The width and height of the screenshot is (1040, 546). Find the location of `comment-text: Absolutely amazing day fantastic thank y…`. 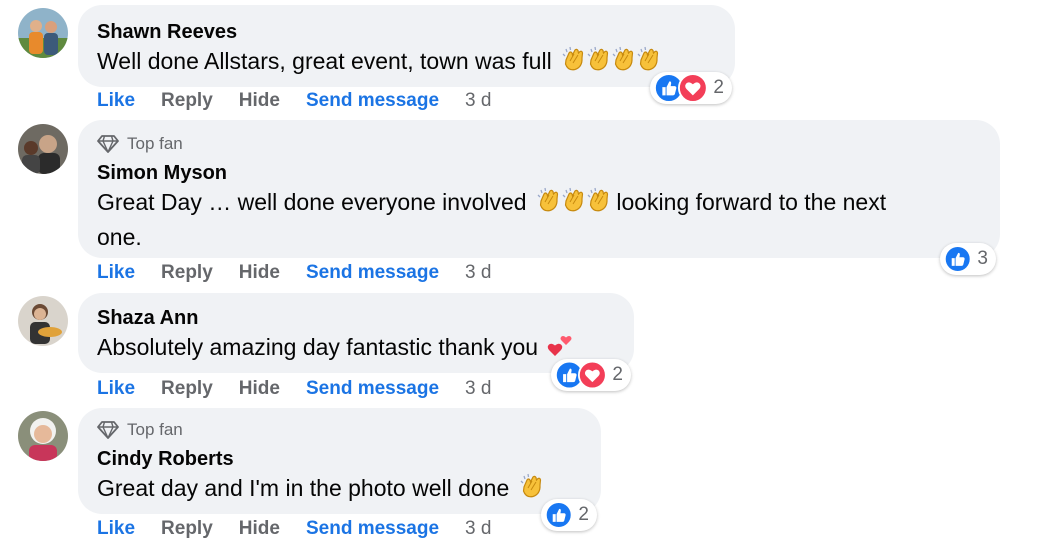

comment-text: Absolutely amazing day fantastic thank y… is located at coordinates (356, 349).